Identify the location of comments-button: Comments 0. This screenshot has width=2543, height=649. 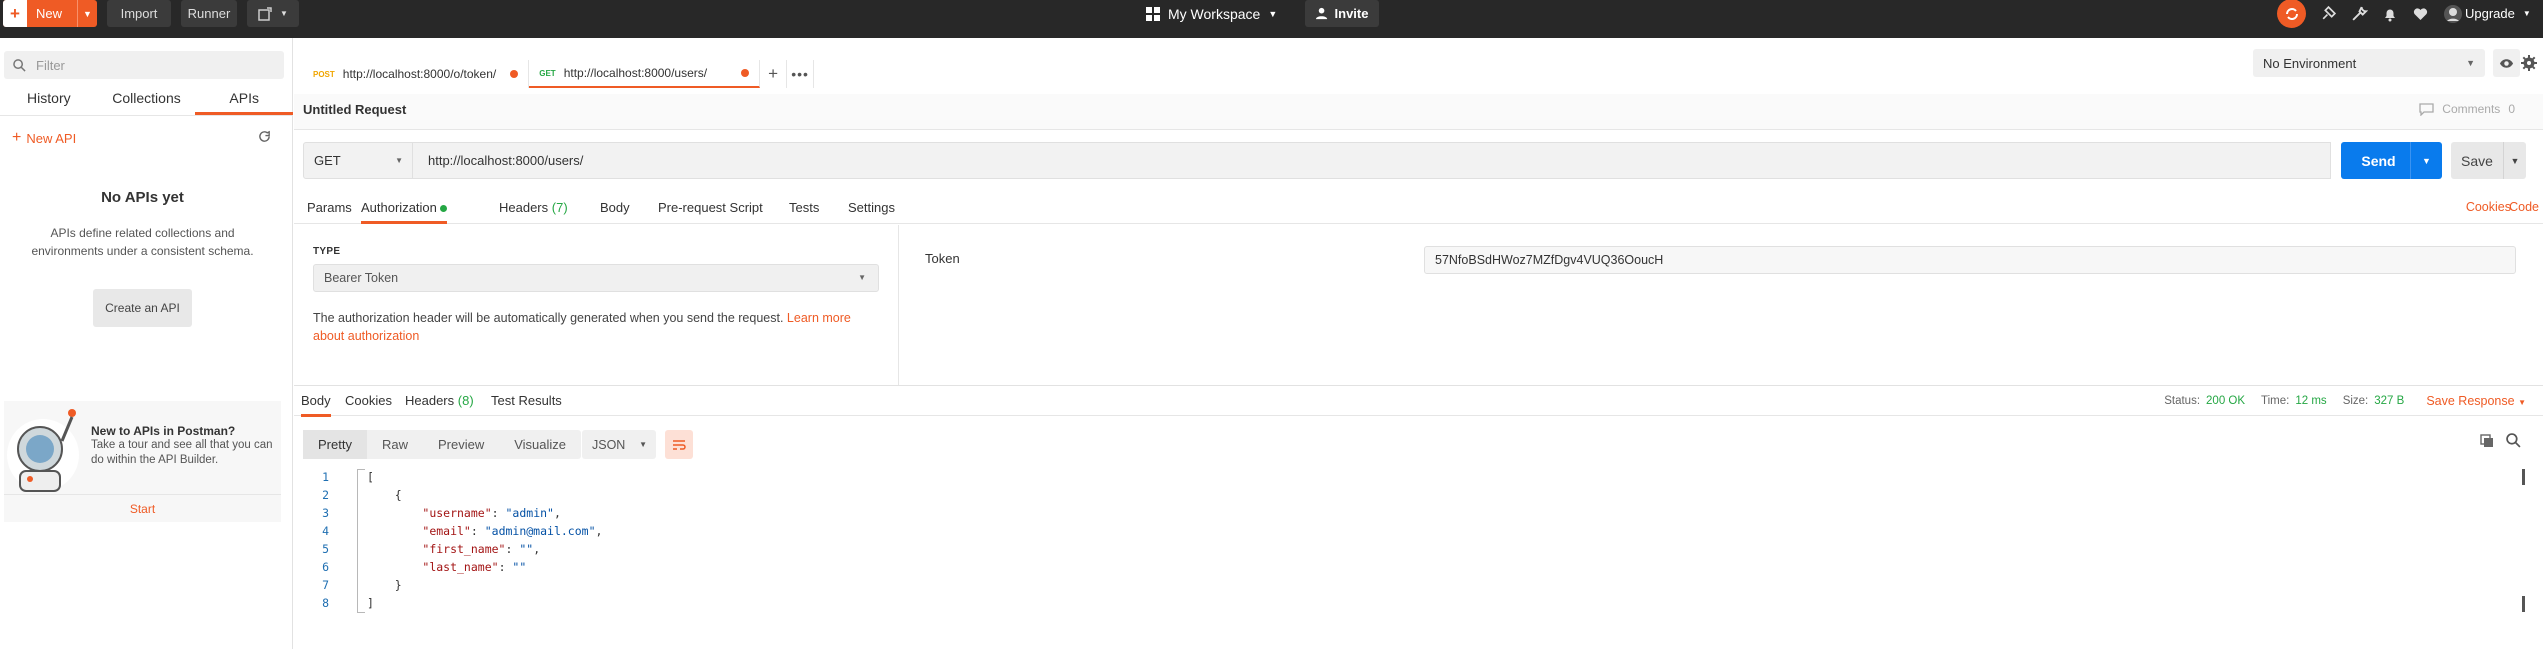
(2467, 109).